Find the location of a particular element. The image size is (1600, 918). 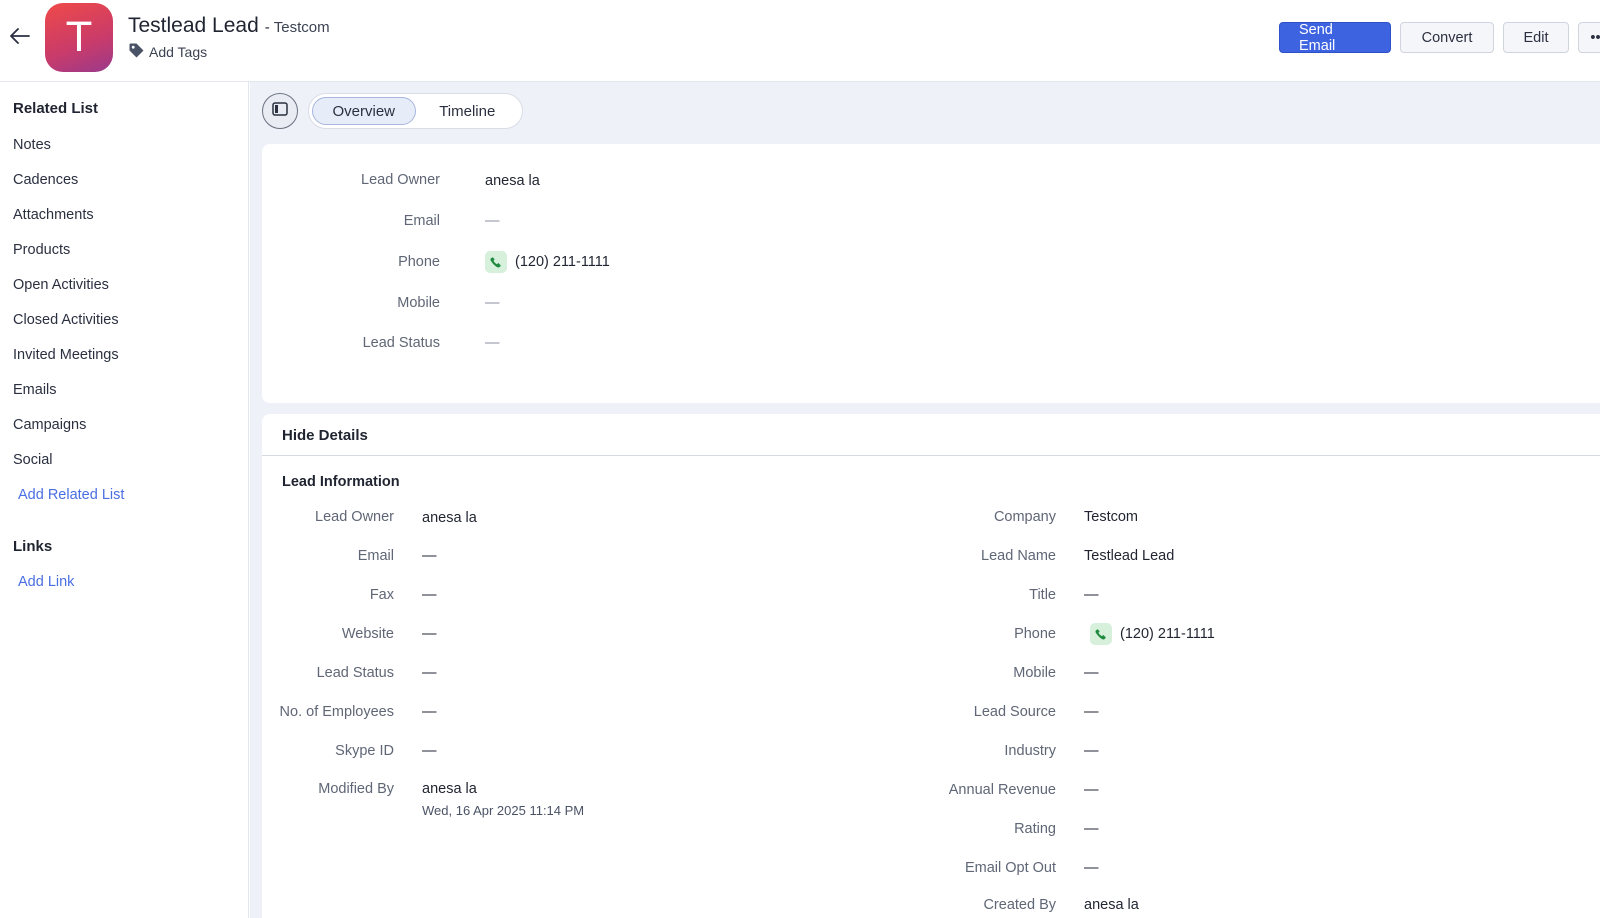

toggle-sidebar-button is located at coordinates (280, 111).